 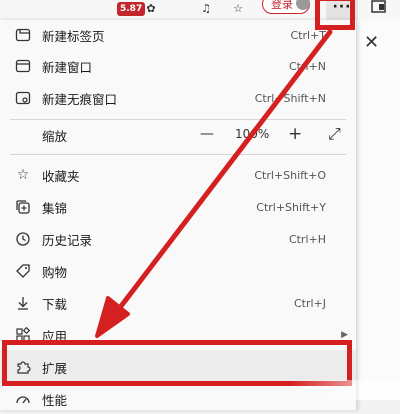 I want to click on menu-item-zoom: 缩放 — 100% + ⤢, so click(x=178, y=135).